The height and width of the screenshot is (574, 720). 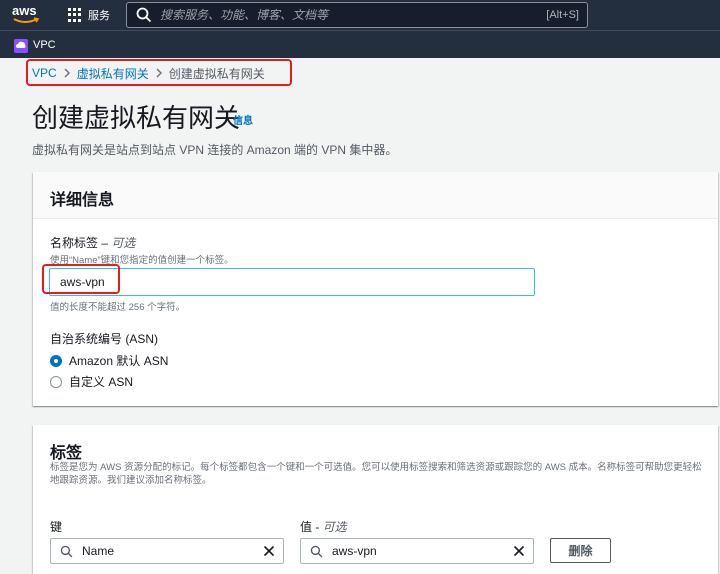 I want to click on aws-logo-text: aws, so click(x=24, y=10).